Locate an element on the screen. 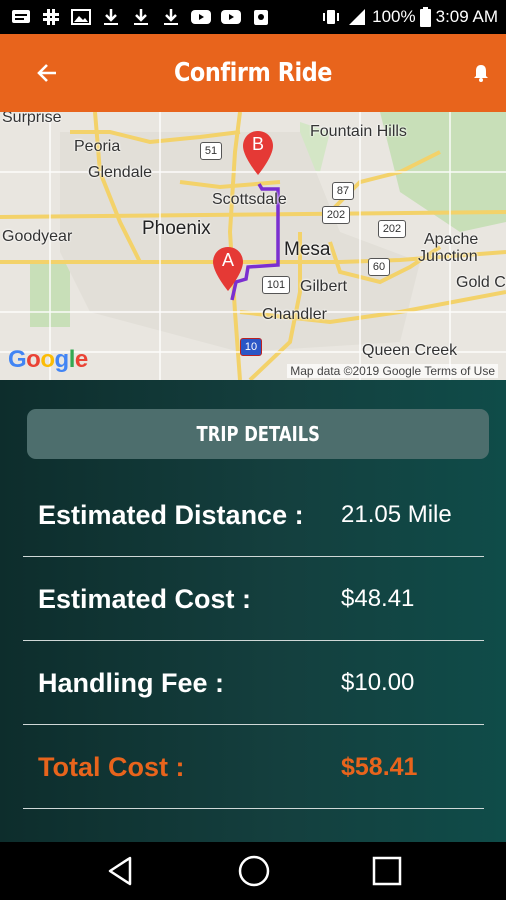  image-icon is located at coordinates (81, 17).